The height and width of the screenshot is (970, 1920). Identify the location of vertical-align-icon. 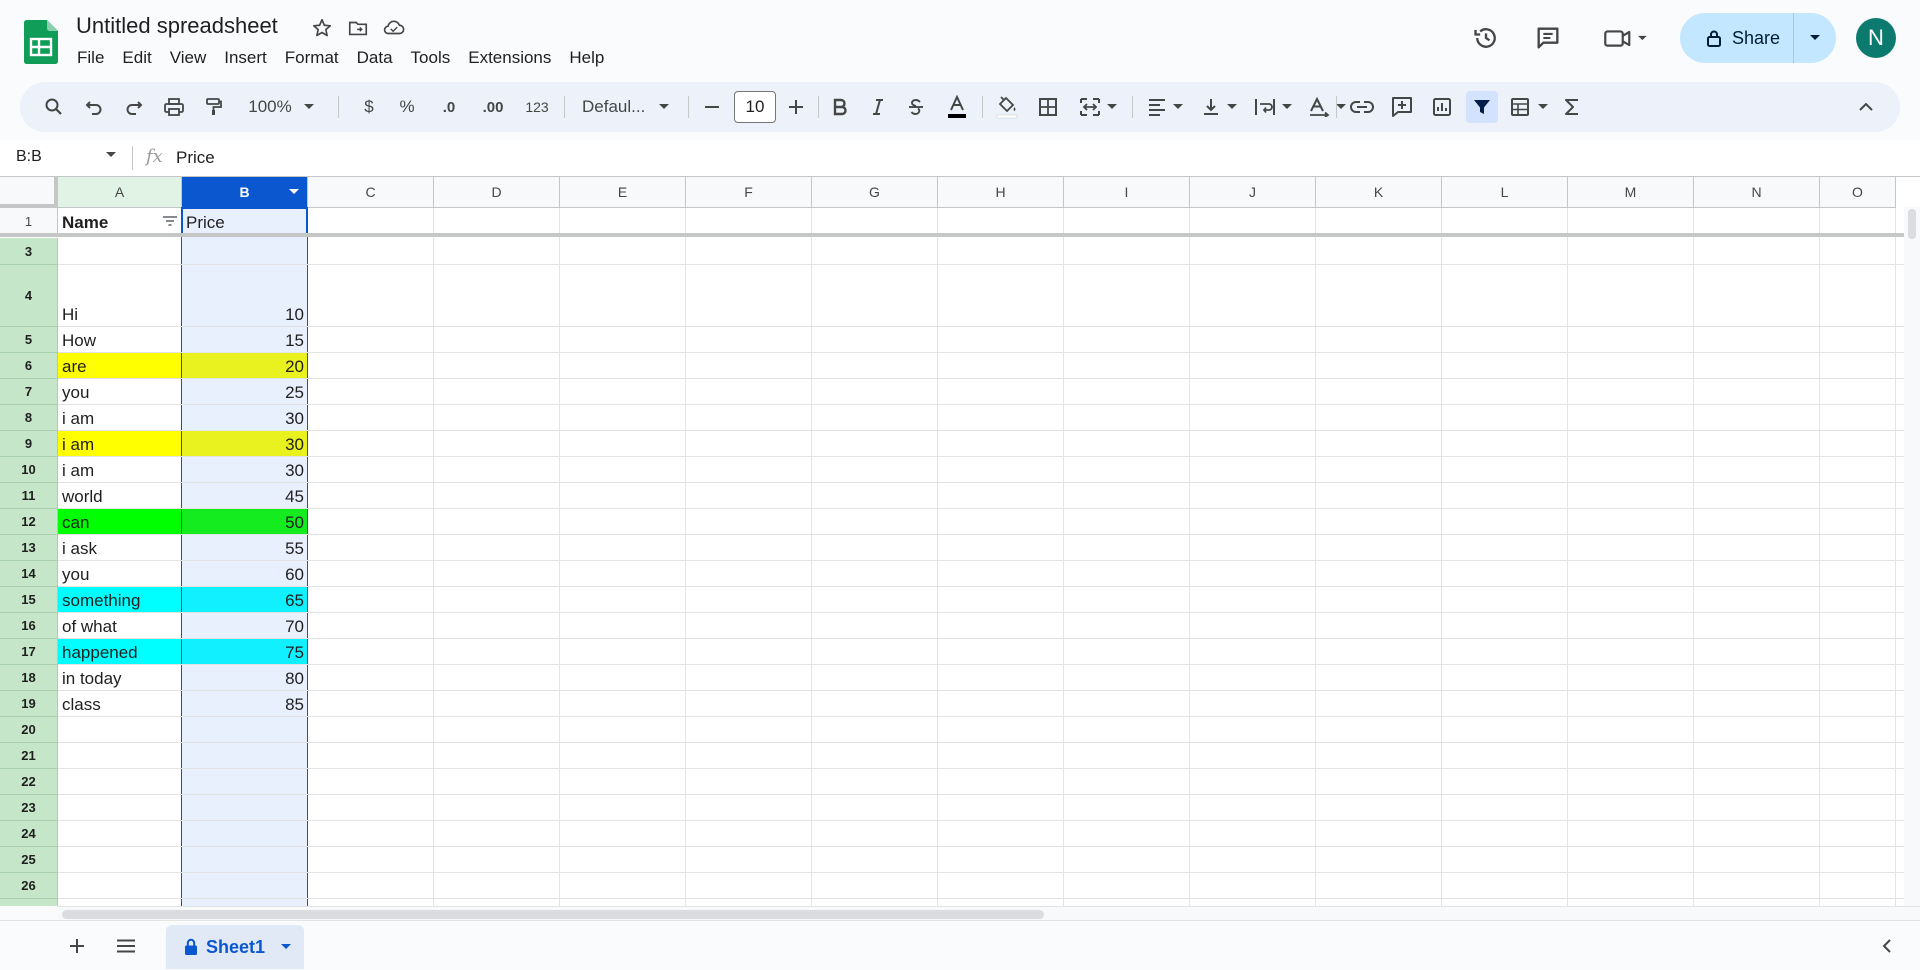
(1219, 107).